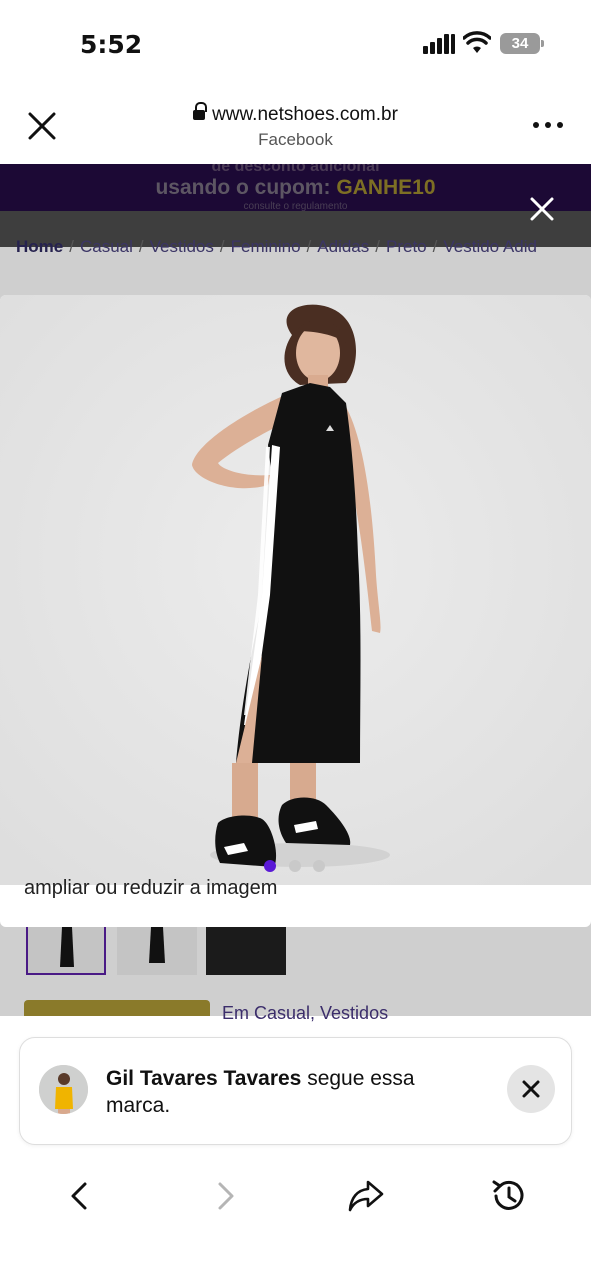 This screenshot has height=1280, width=591. What do you see at coordinates (266, 246) in the screenshot?
I see `breadcrumb-item: Feminino` at bounding box center [266, 246].